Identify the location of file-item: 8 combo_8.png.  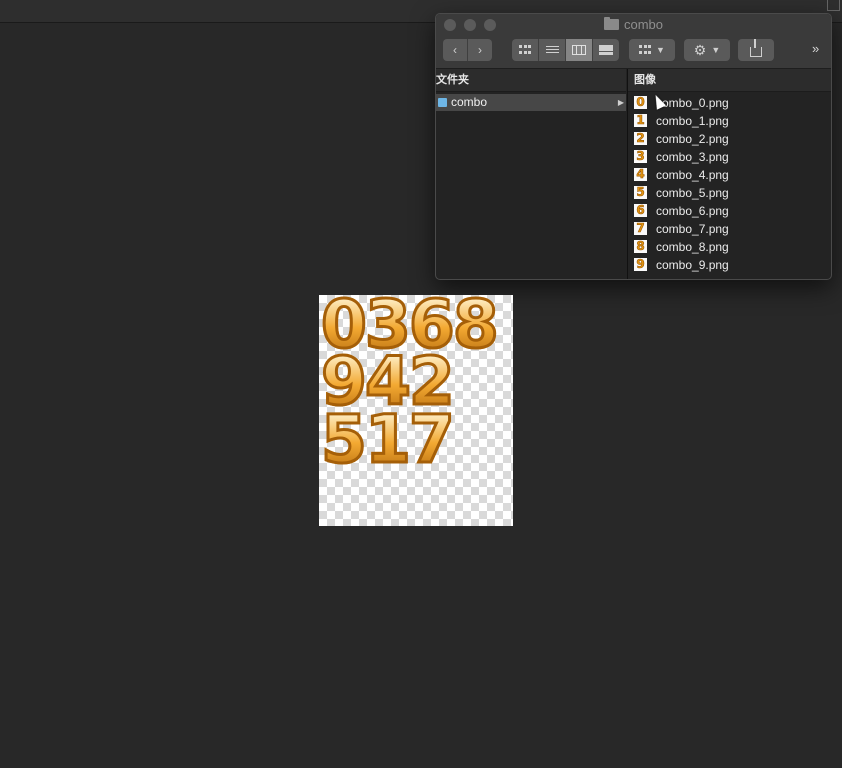
(729, 247).